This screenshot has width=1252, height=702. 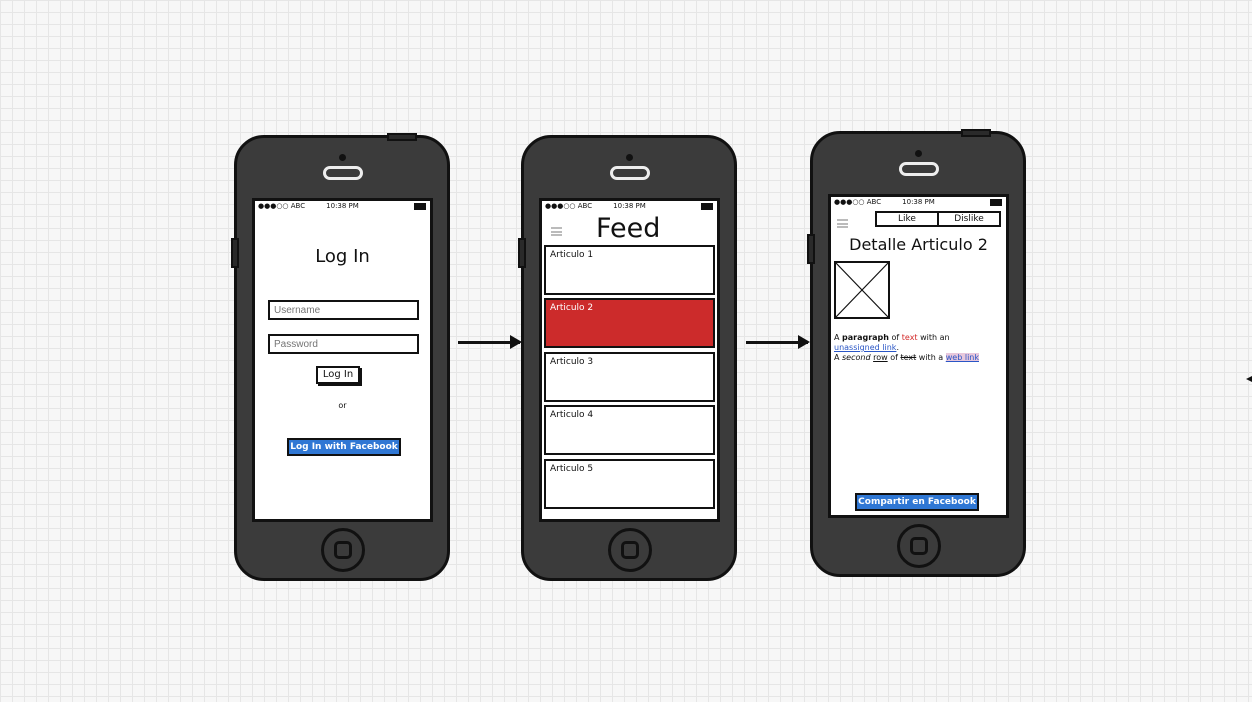 I want to click on login-button: Log In, so click(x=338, y=375).